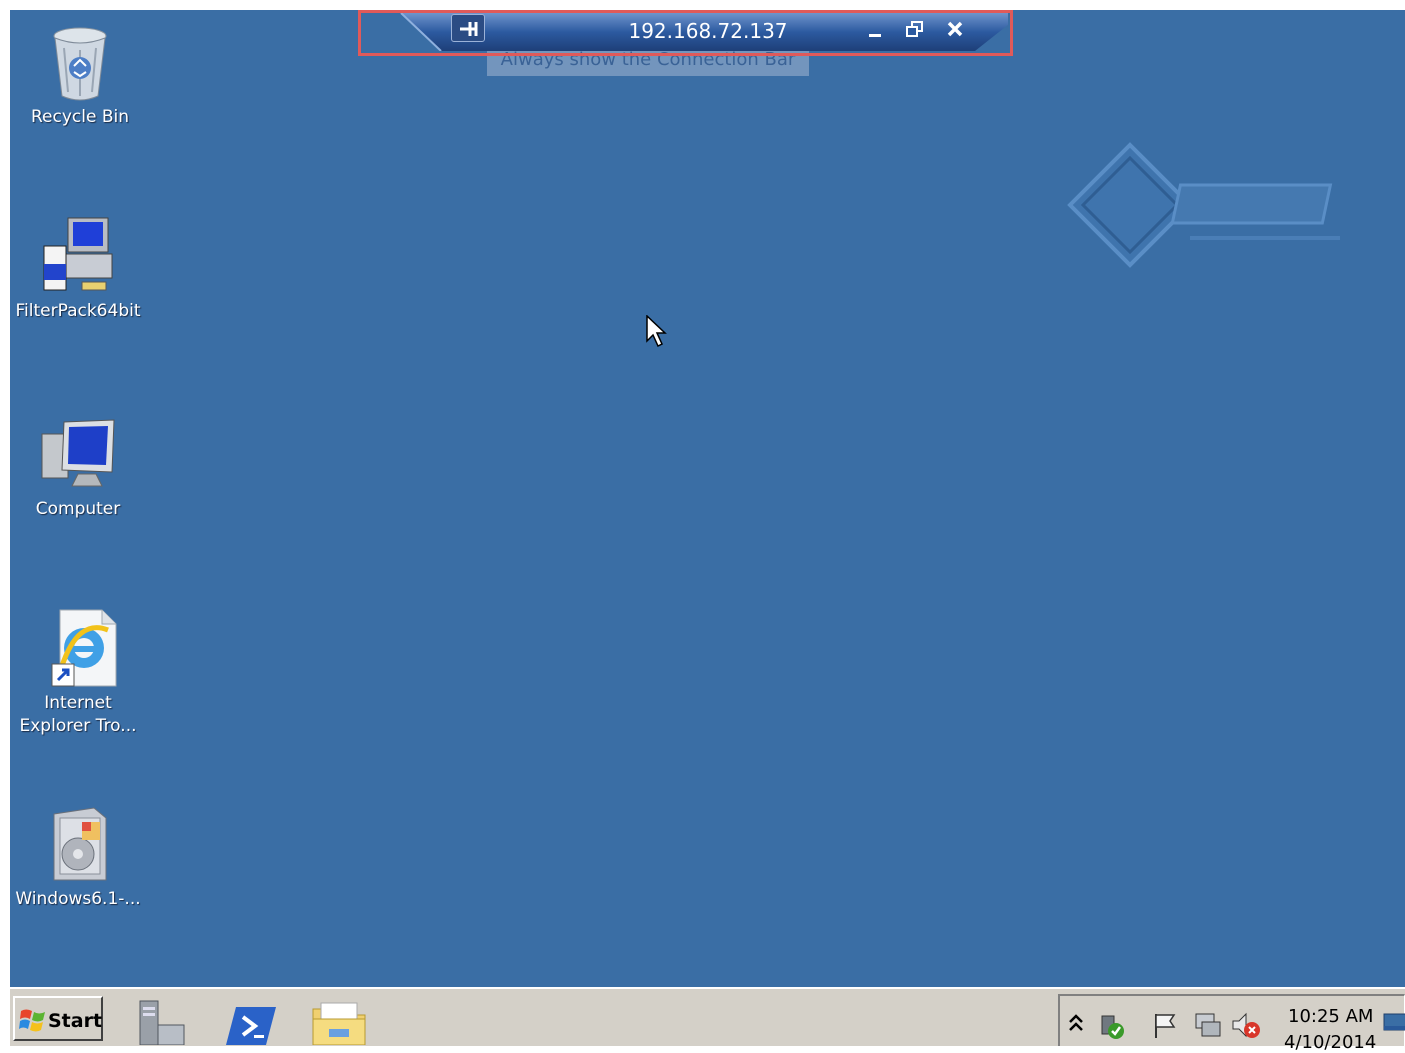  I want to click on brand-watermark-logo, so click(1205, 207).